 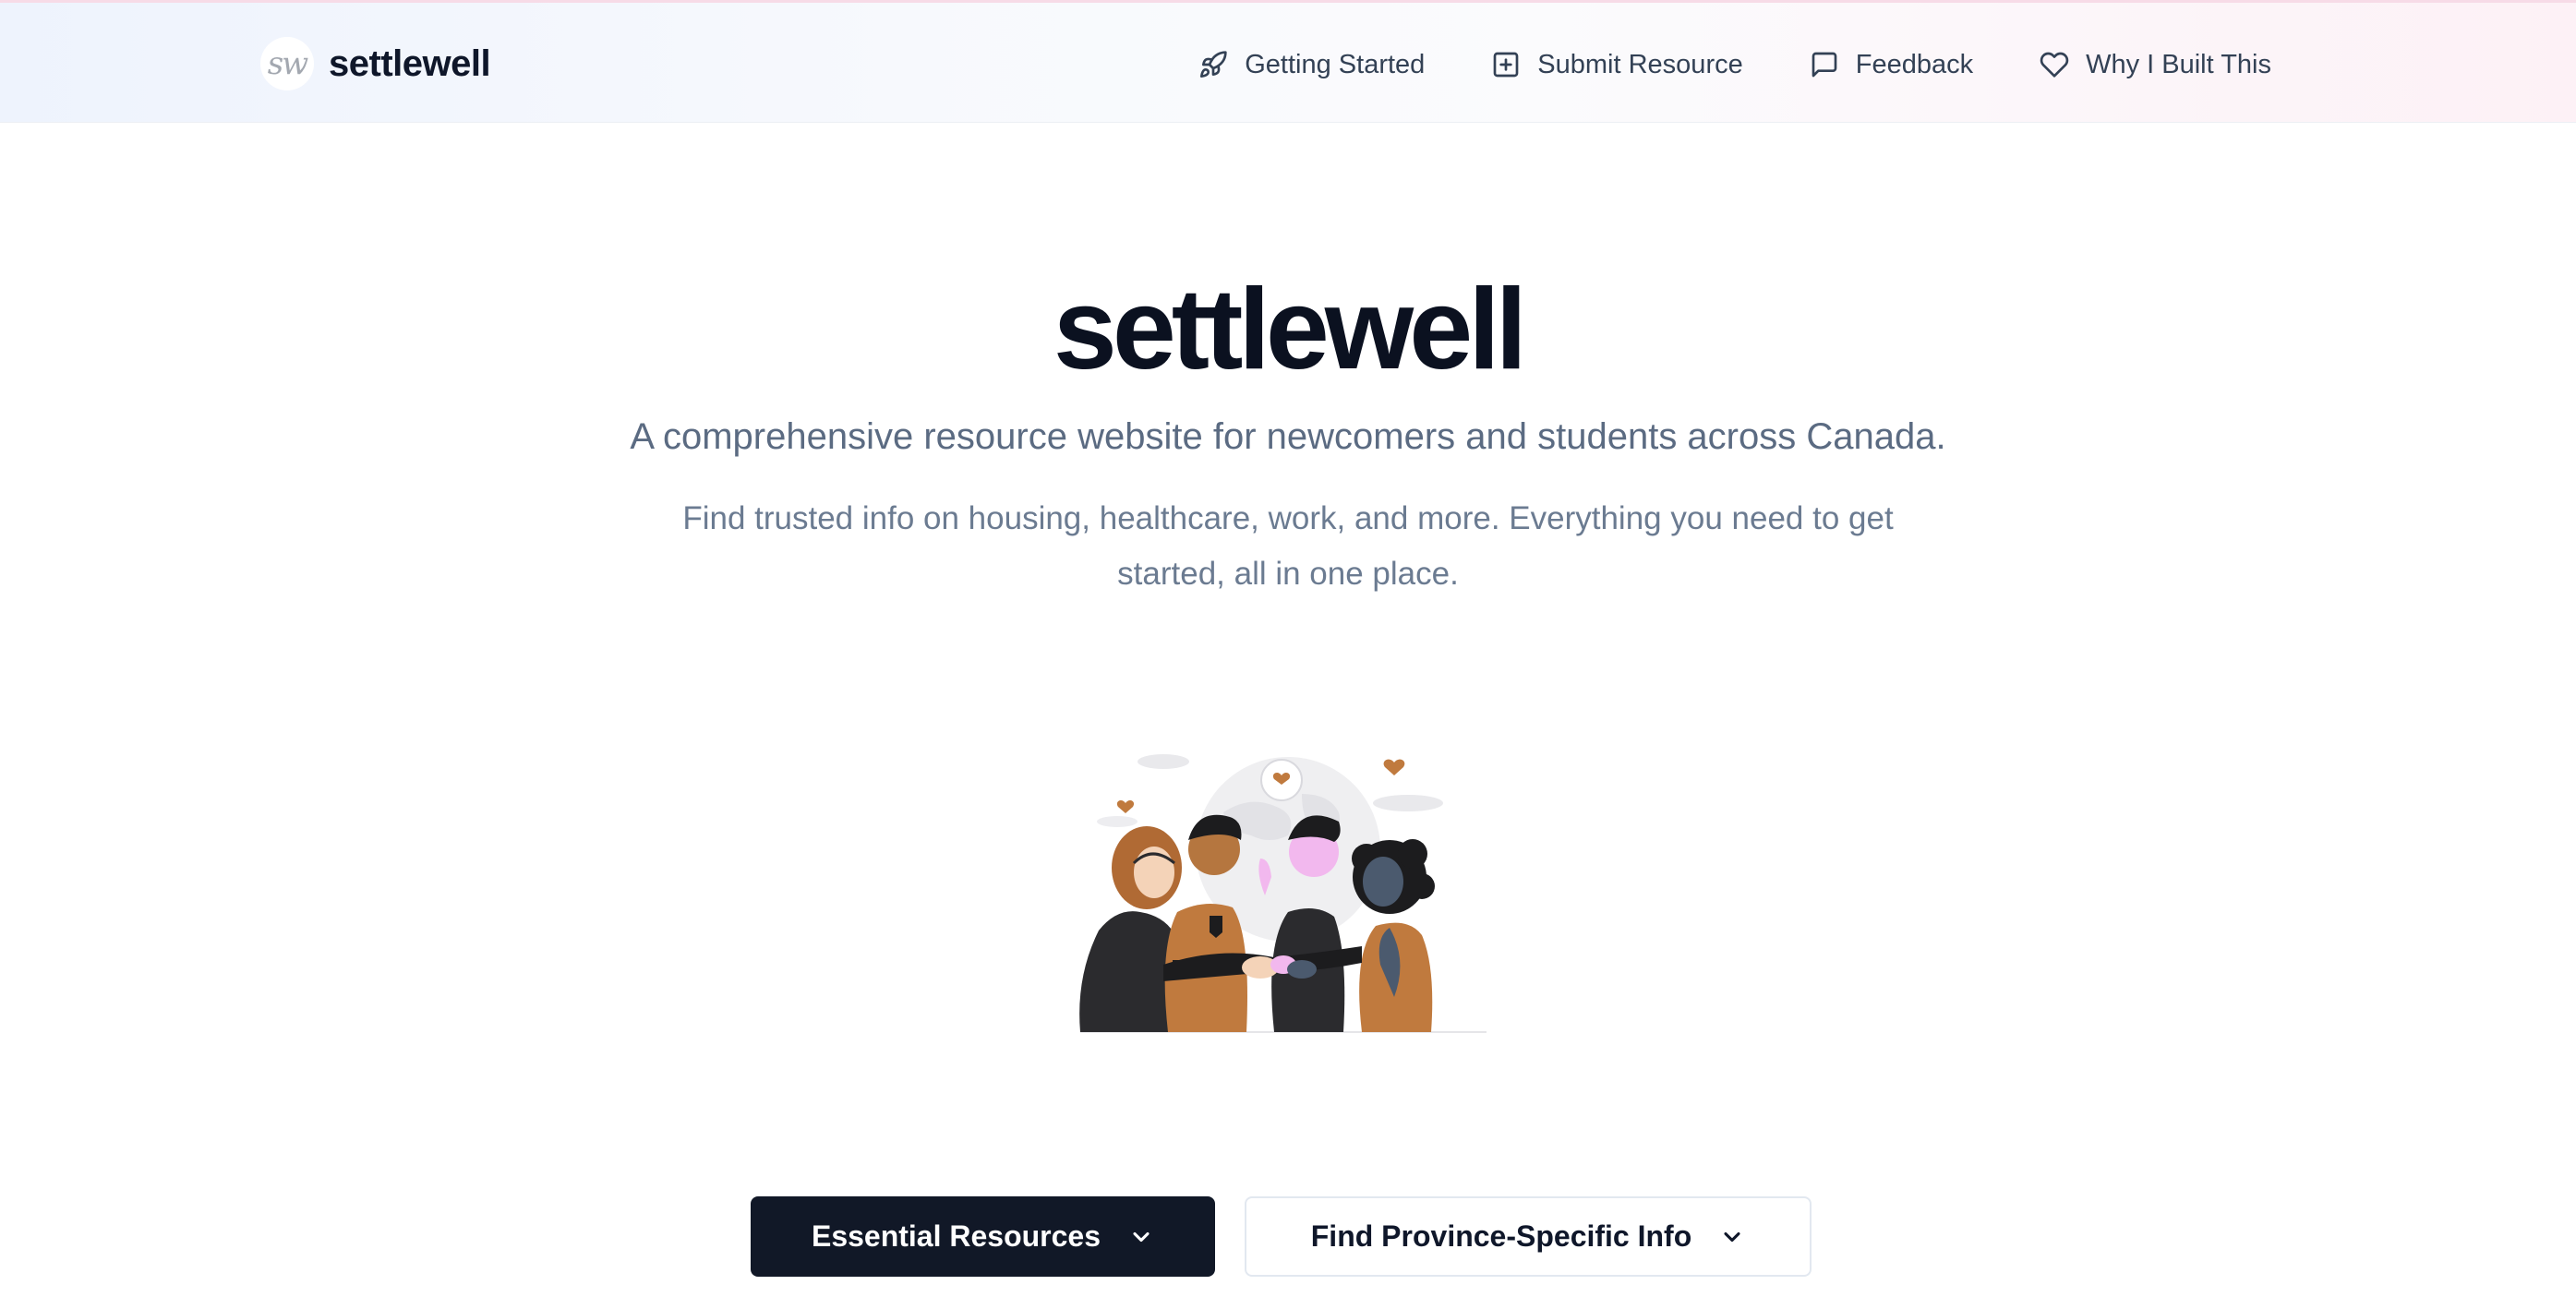 What do you see at coordinates (1640, 64) in the screenshot?
I see `nav-label: Submit Resource` at bounding box center [1640, 64].